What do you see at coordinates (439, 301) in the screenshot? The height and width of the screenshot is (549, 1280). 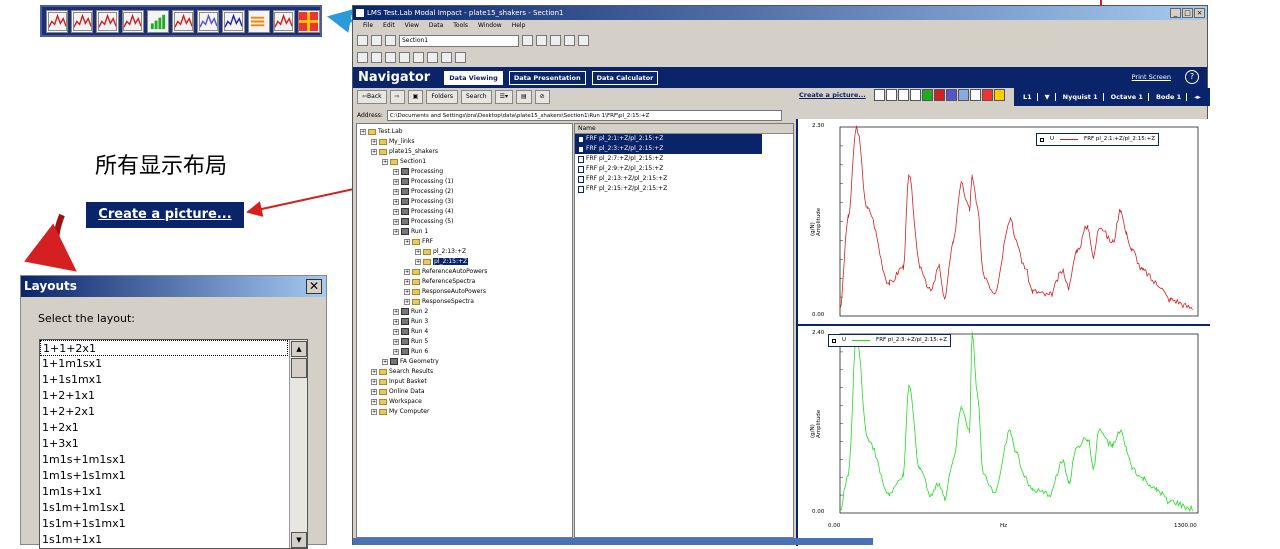 I see `tree-node: + ResponseSpectra` at bounding box center [439, 301].